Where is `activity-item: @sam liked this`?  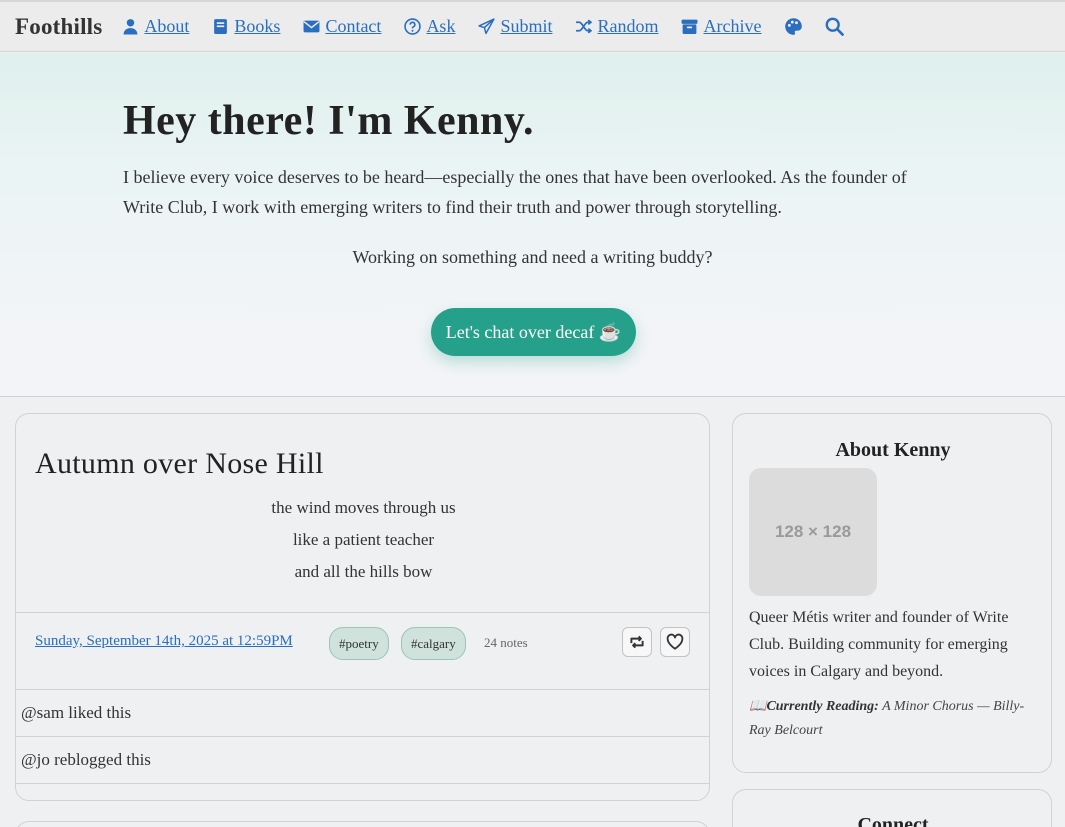 activity-item: @sam liked this is located at coordinates (362, 713).